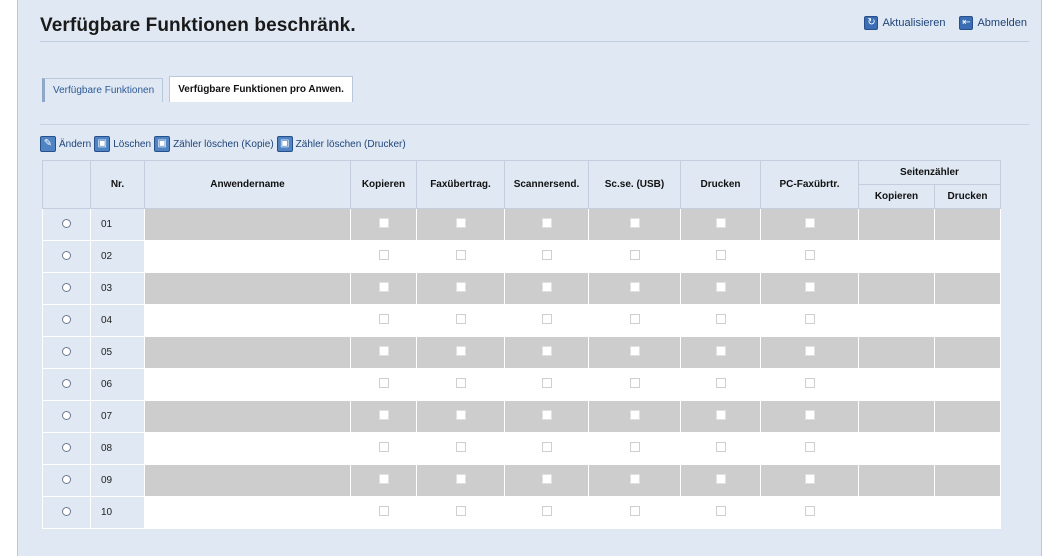 This screenshot has width=1048, height=556. I want to click on table-row: 07, so click(521, 416).